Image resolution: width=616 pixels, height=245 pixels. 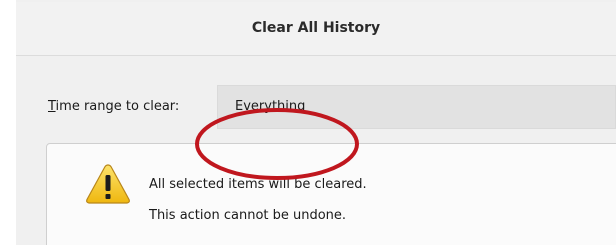 What do you see at coordinates (52, 106) in the screenshot?
I see `time-range-label-mnemonic: T` at bounding box center [52, 106].